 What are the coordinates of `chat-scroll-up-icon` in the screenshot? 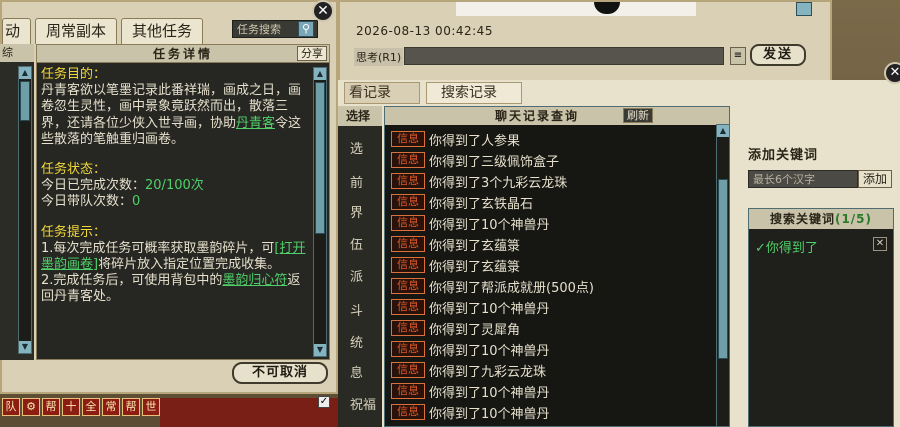 It's located at (804, 9).